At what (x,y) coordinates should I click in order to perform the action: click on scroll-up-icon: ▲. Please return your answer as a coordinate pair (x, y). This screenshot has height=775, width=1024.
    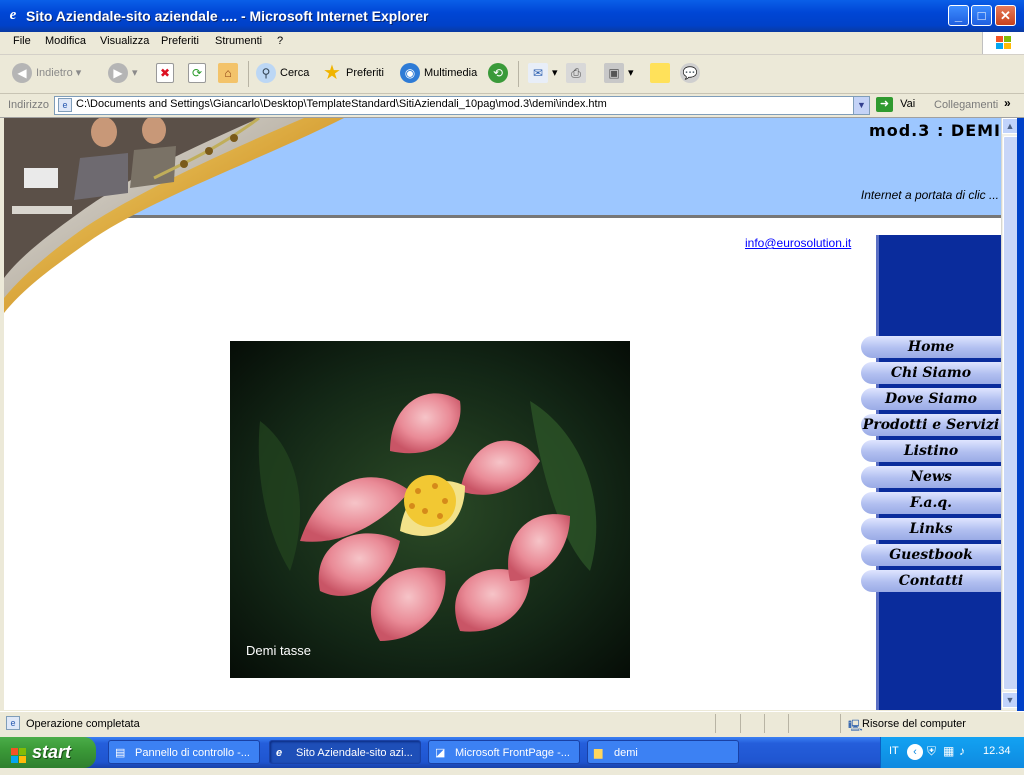
    Looking at the image, I should click on (1010, 126).